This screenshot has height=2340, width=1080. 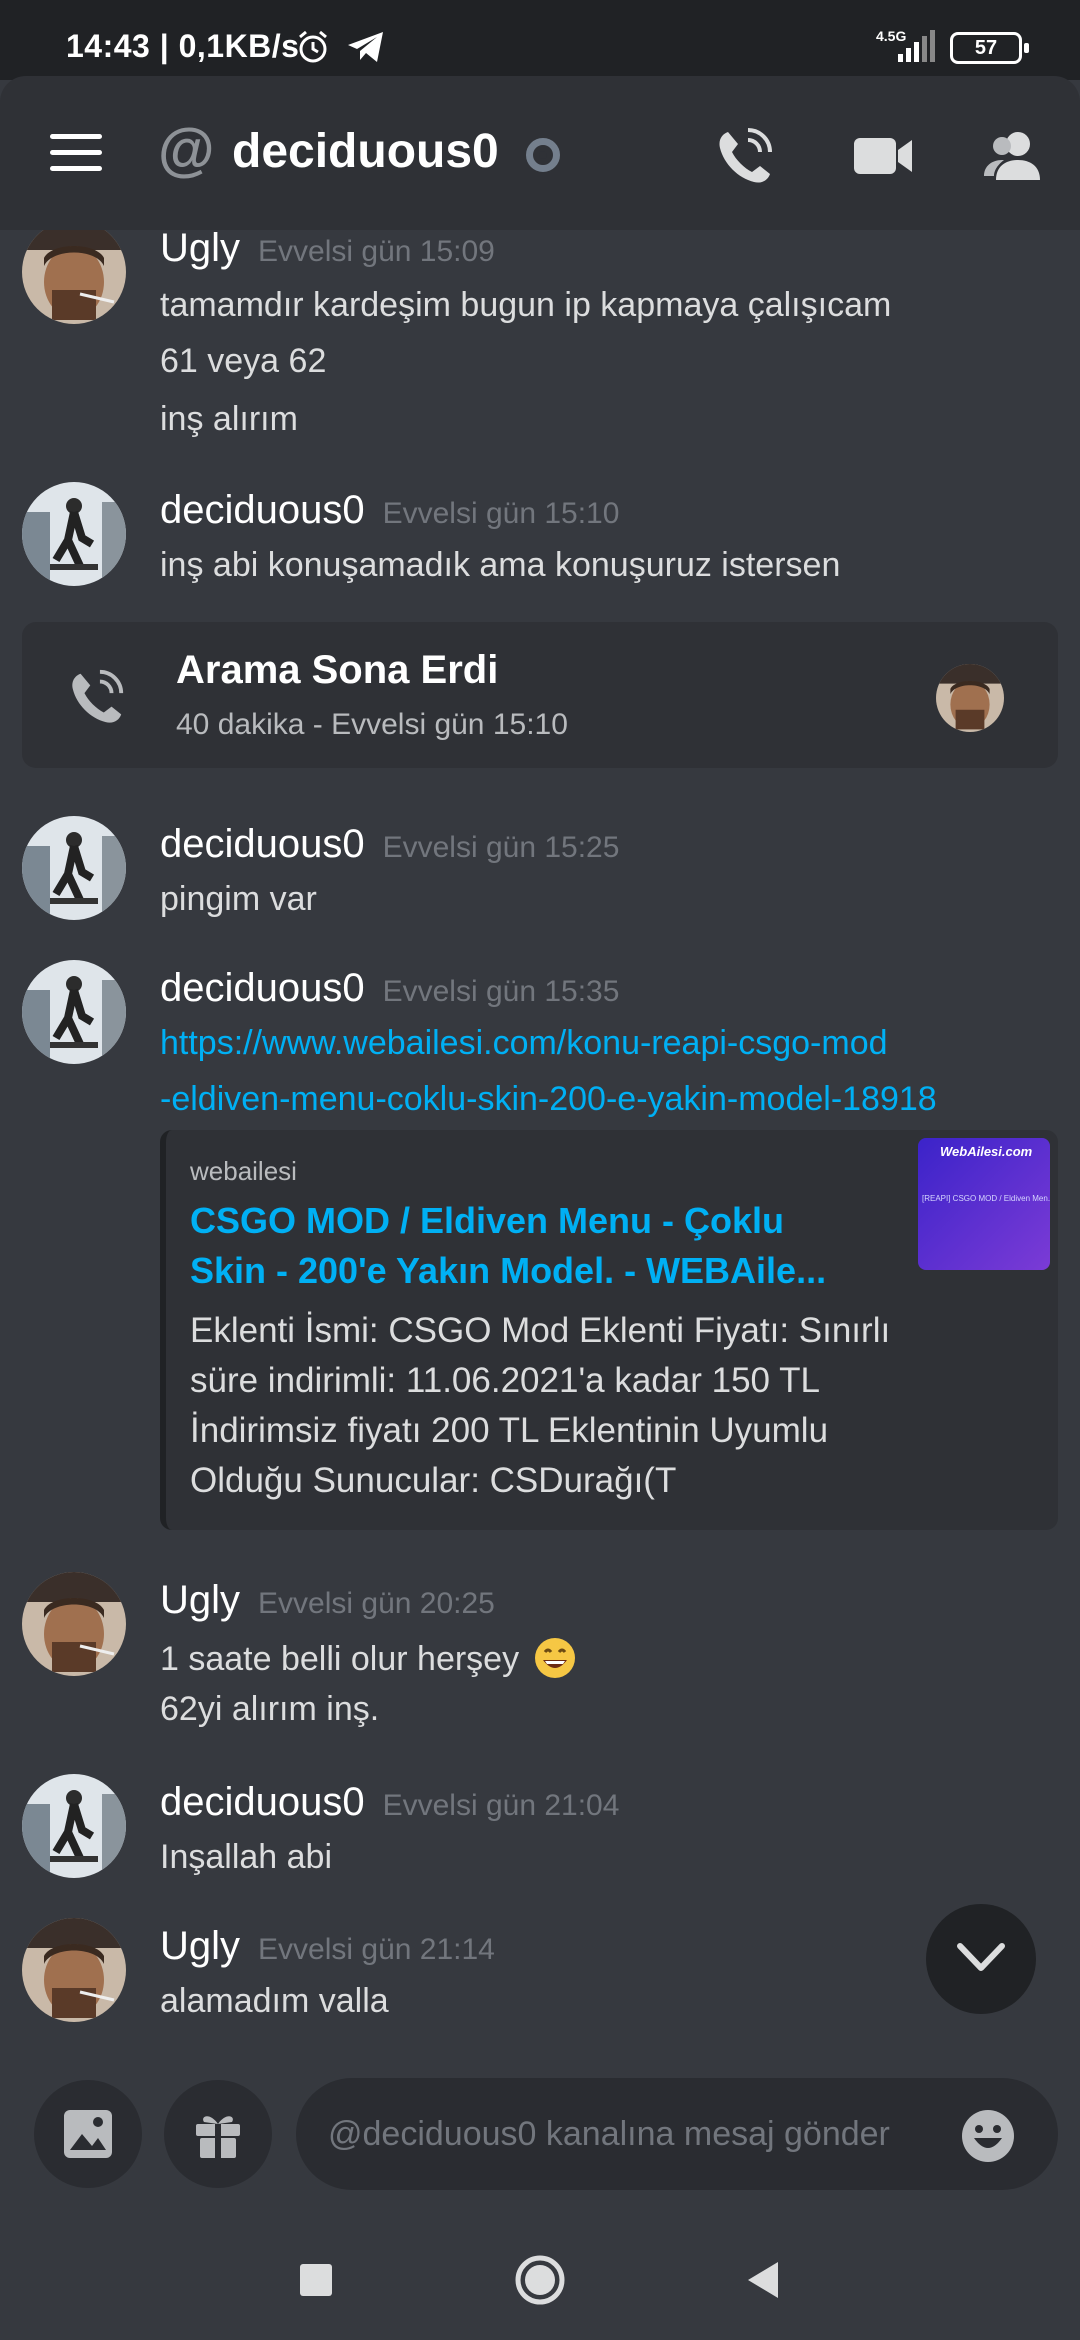 I want to click on image-icon, so click(x=88, y=2134).